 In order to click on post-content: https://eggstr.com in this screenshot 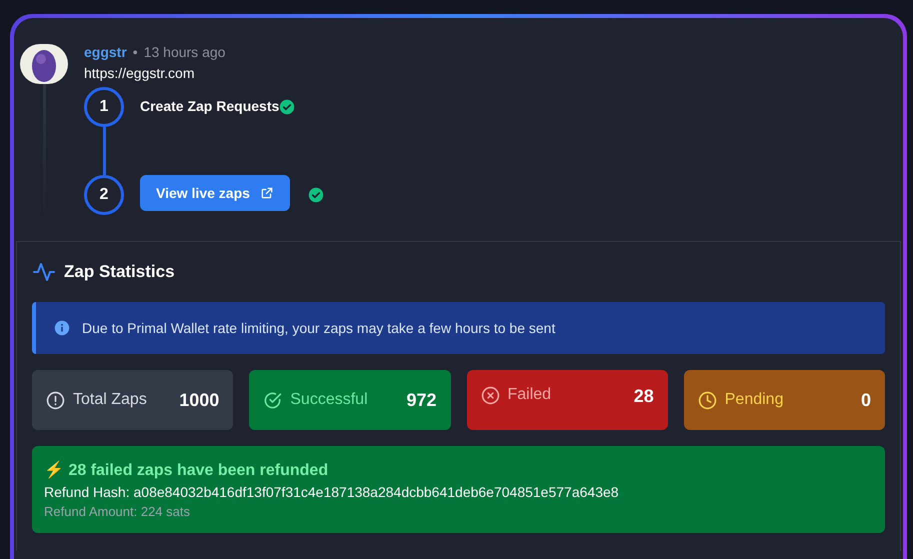, I will do `click(140, 73)`.